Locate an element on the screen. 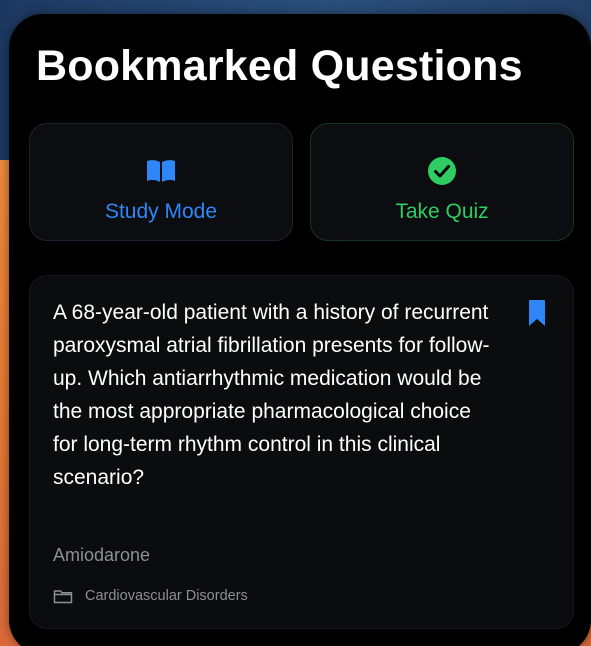 The height and width of the screenshot is (646, 591). take-quiz-label: Take Quiz is located at coordinates (442, 211).